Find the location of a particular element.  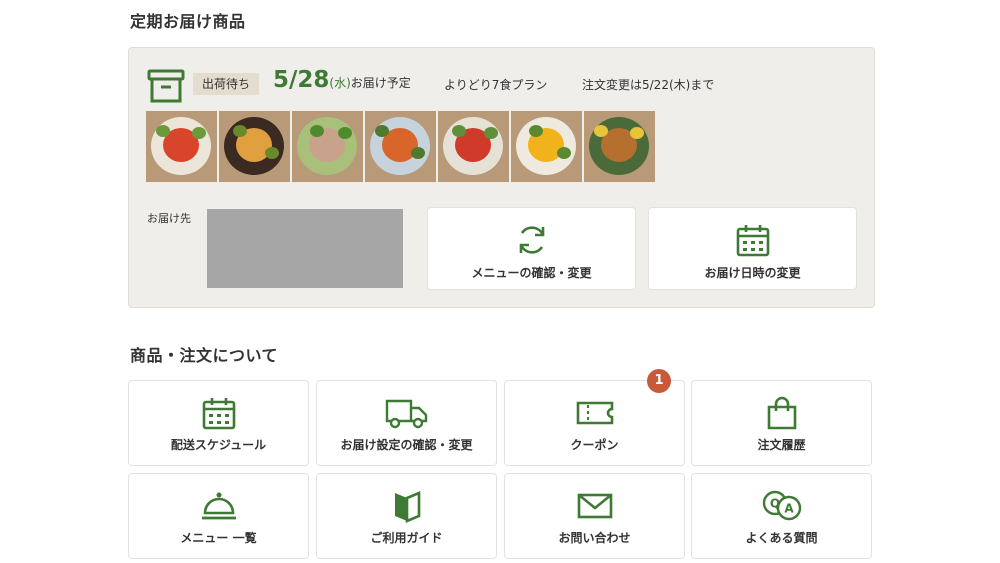

delivery-date-change-button: お届け日時の変更 is located at coordinates (752, 248).